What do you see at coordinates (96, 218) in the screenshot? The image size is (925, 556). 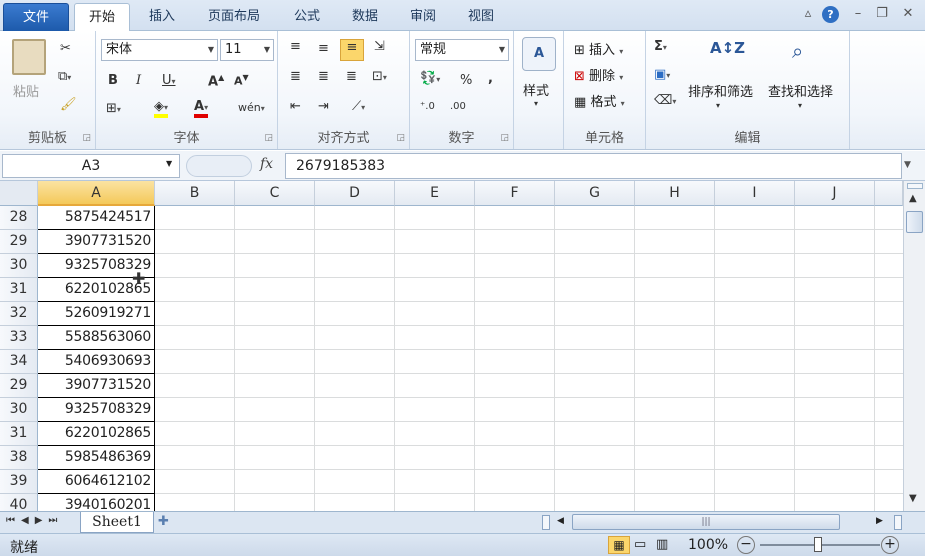 I see `cell-a: 5875424517` at bounding box center [96, 218].